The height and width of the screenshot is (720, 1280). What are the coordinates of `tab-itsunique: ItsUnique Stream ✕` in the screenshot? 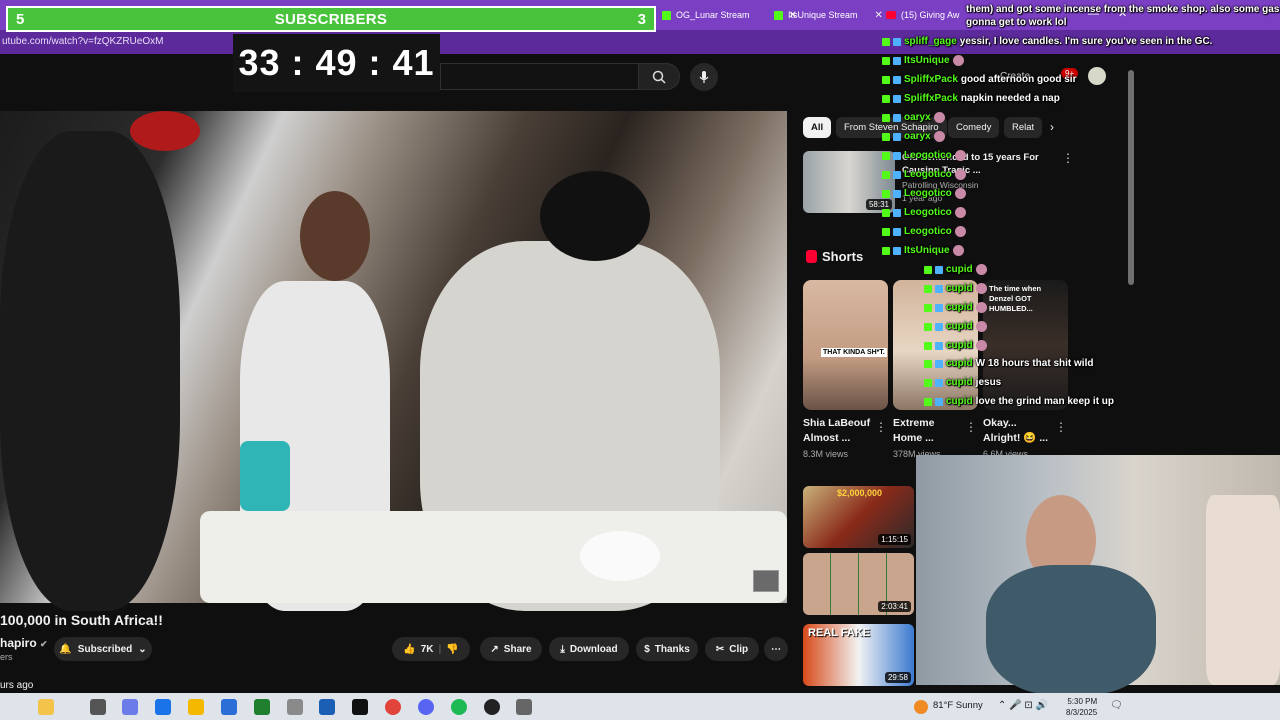 It's located at (828, 15).